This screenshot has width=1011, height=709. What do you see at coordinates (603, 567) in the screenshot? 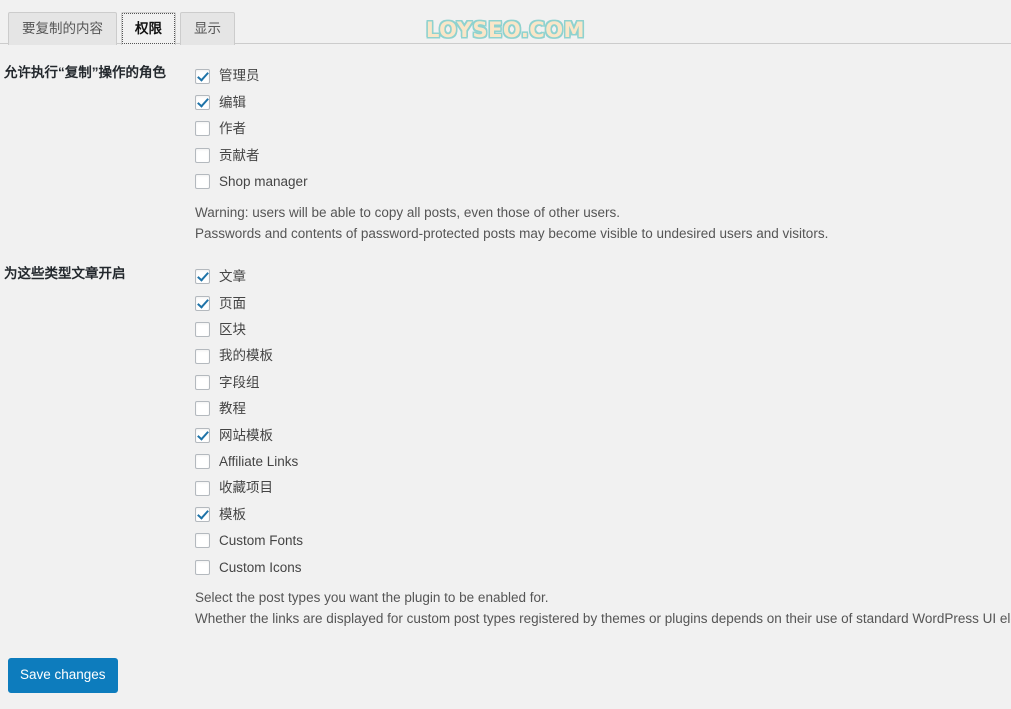
I see `checkbox-row: Custom Icons` at bounding box center [603, 567].